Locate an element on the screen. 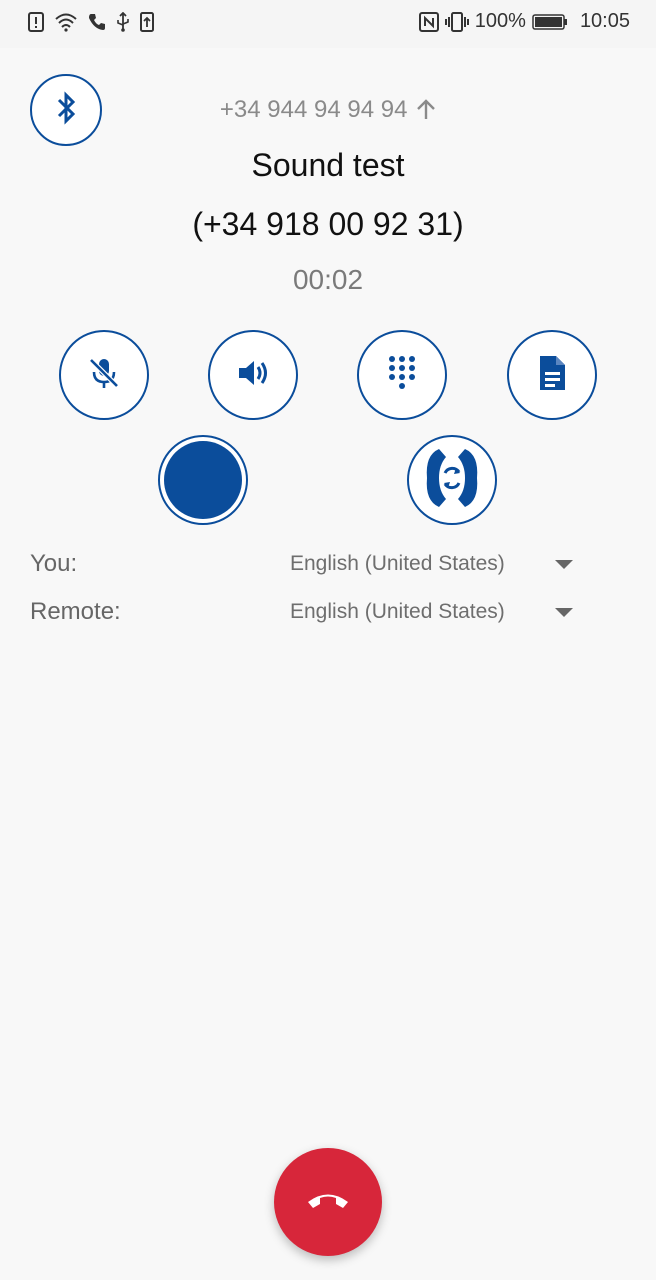 The image size is (656, 1280). caller-id-line: +34 944 94 94 94 is located at coordinates (328, 111).